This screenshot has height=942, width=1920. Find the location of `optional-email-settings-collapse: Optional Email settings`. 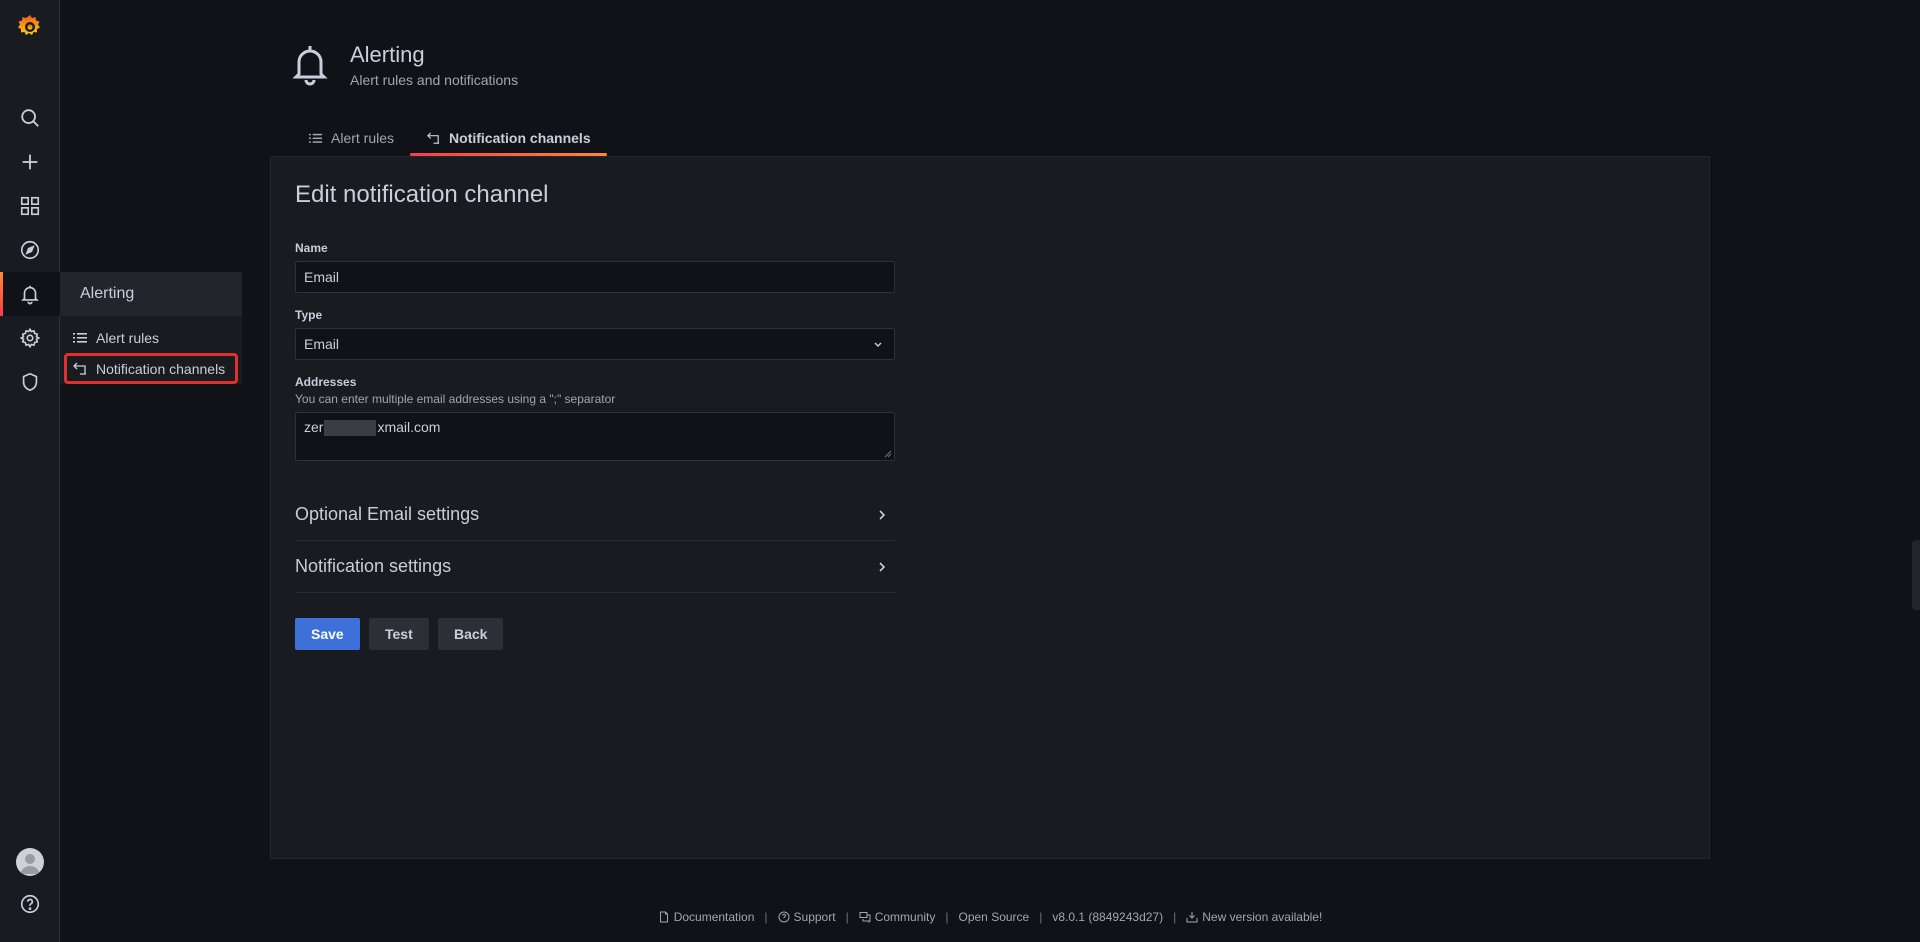

optional-email-settings-collapse: Optional Email settings is located at coordinates (595, 515).